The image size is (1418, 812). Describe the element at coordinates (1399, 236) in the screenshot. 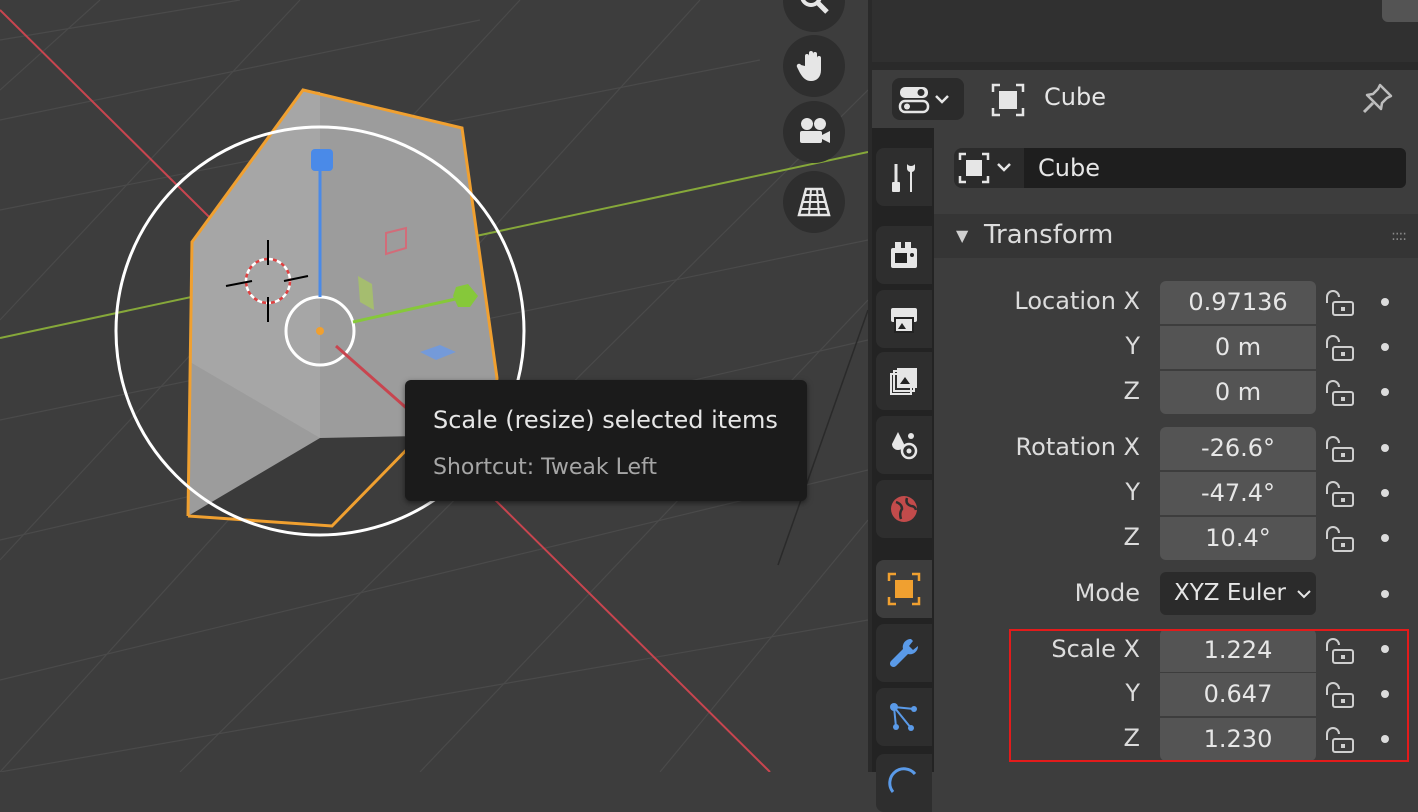

I see `drag-grip-icon: ::::` at that location.